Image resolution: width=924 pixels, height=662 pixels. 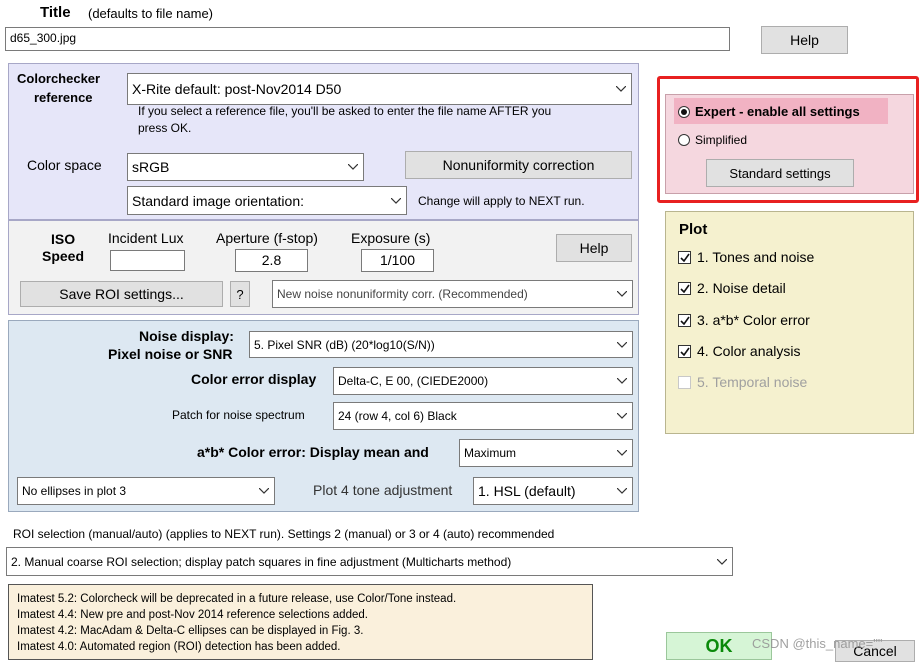 I want to click on reference-dropdown: X-Rite default: post-Nov2014 D50, so click(x=379, y=89).